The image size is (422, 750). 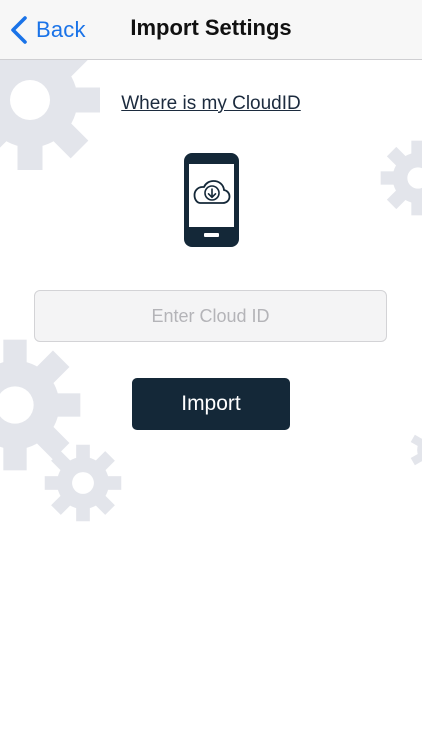 I want to click on navigation-bar: Back Import Settings, so click(x=211, y=30).